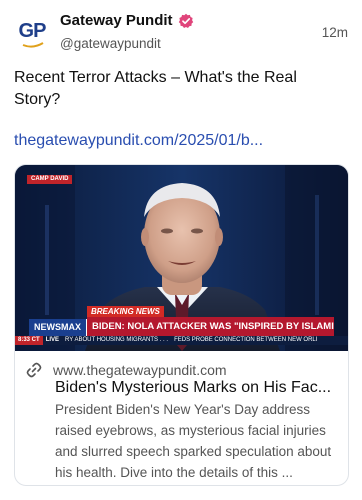  I want to click on handle: @gatewaypundit, so click(110, 43).